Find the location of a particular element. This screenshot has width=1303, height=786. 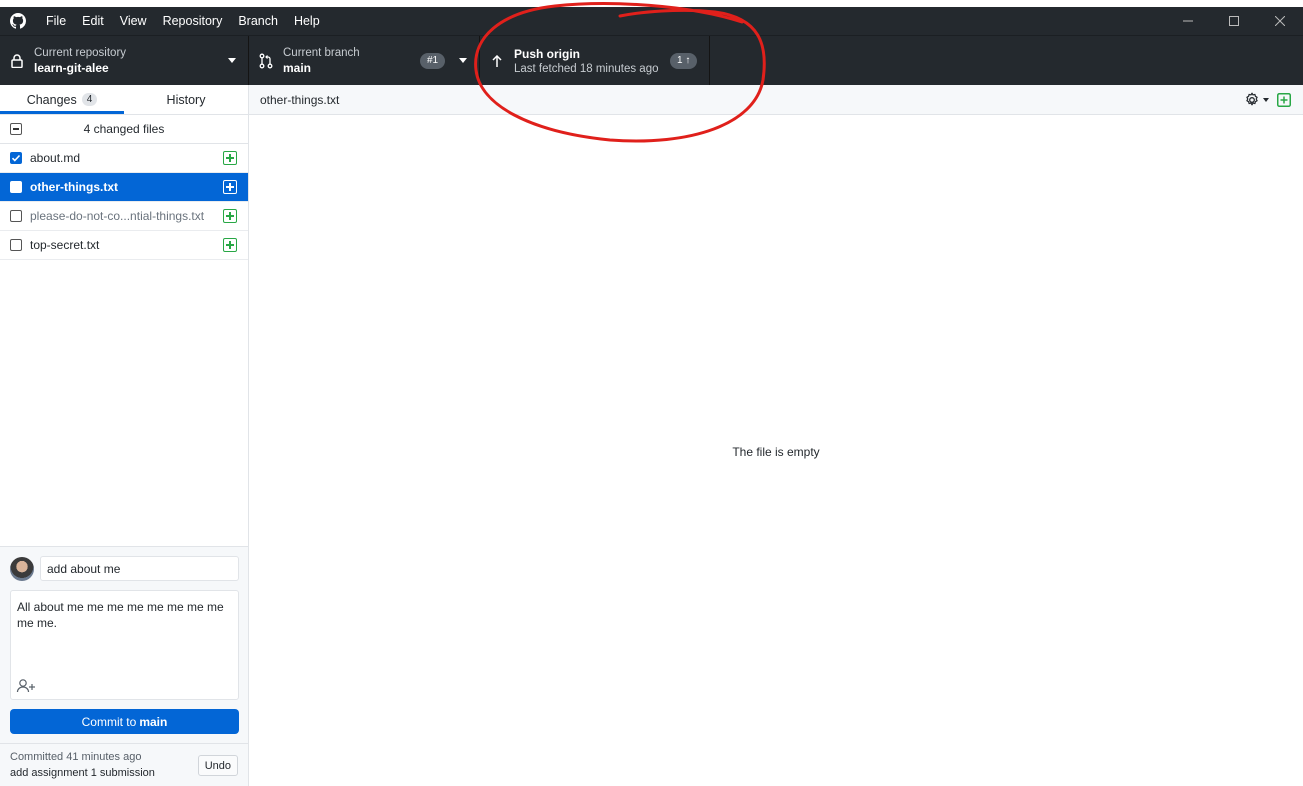

branch-name: main is located at coordinates (297, 68).